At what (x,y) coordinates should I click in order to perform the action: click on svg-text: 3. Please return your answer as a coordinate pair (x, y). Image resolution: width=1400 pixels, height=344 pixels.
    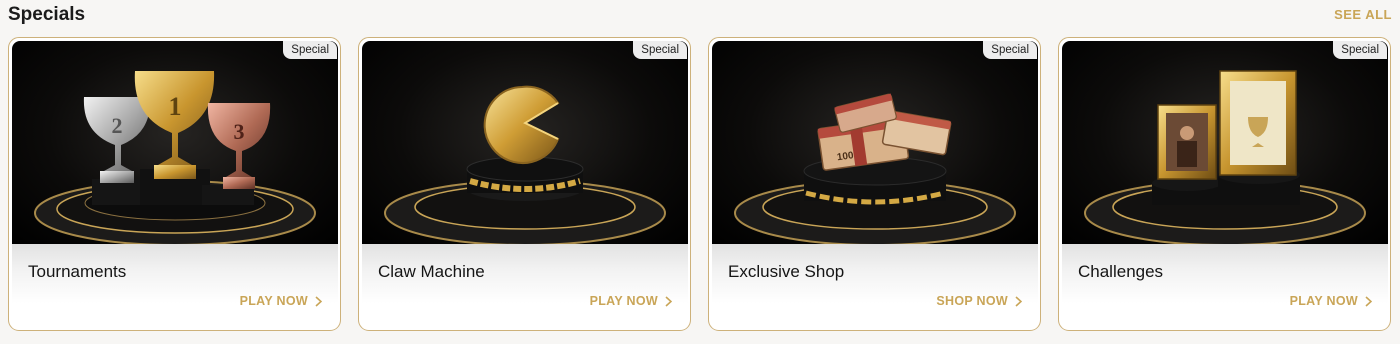
    Looking at the image, I should click on (239, 131).